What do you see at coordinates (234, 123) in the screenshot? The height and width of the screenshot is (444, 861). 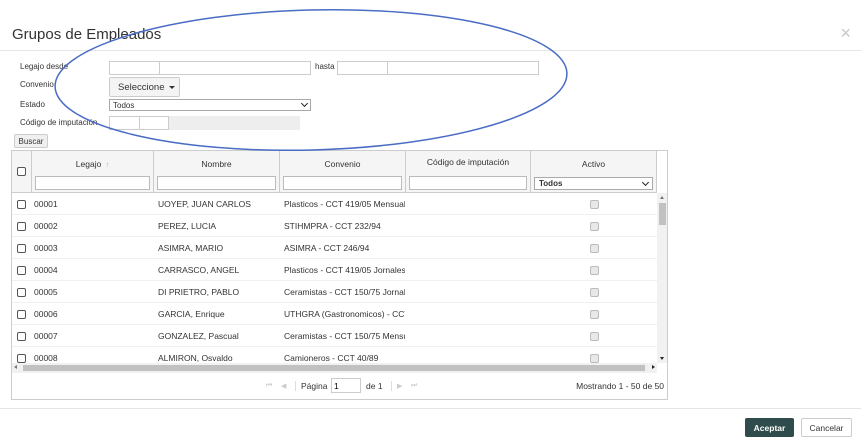 I see `codigo-imputacion-description` at bounding box center [234, 123].